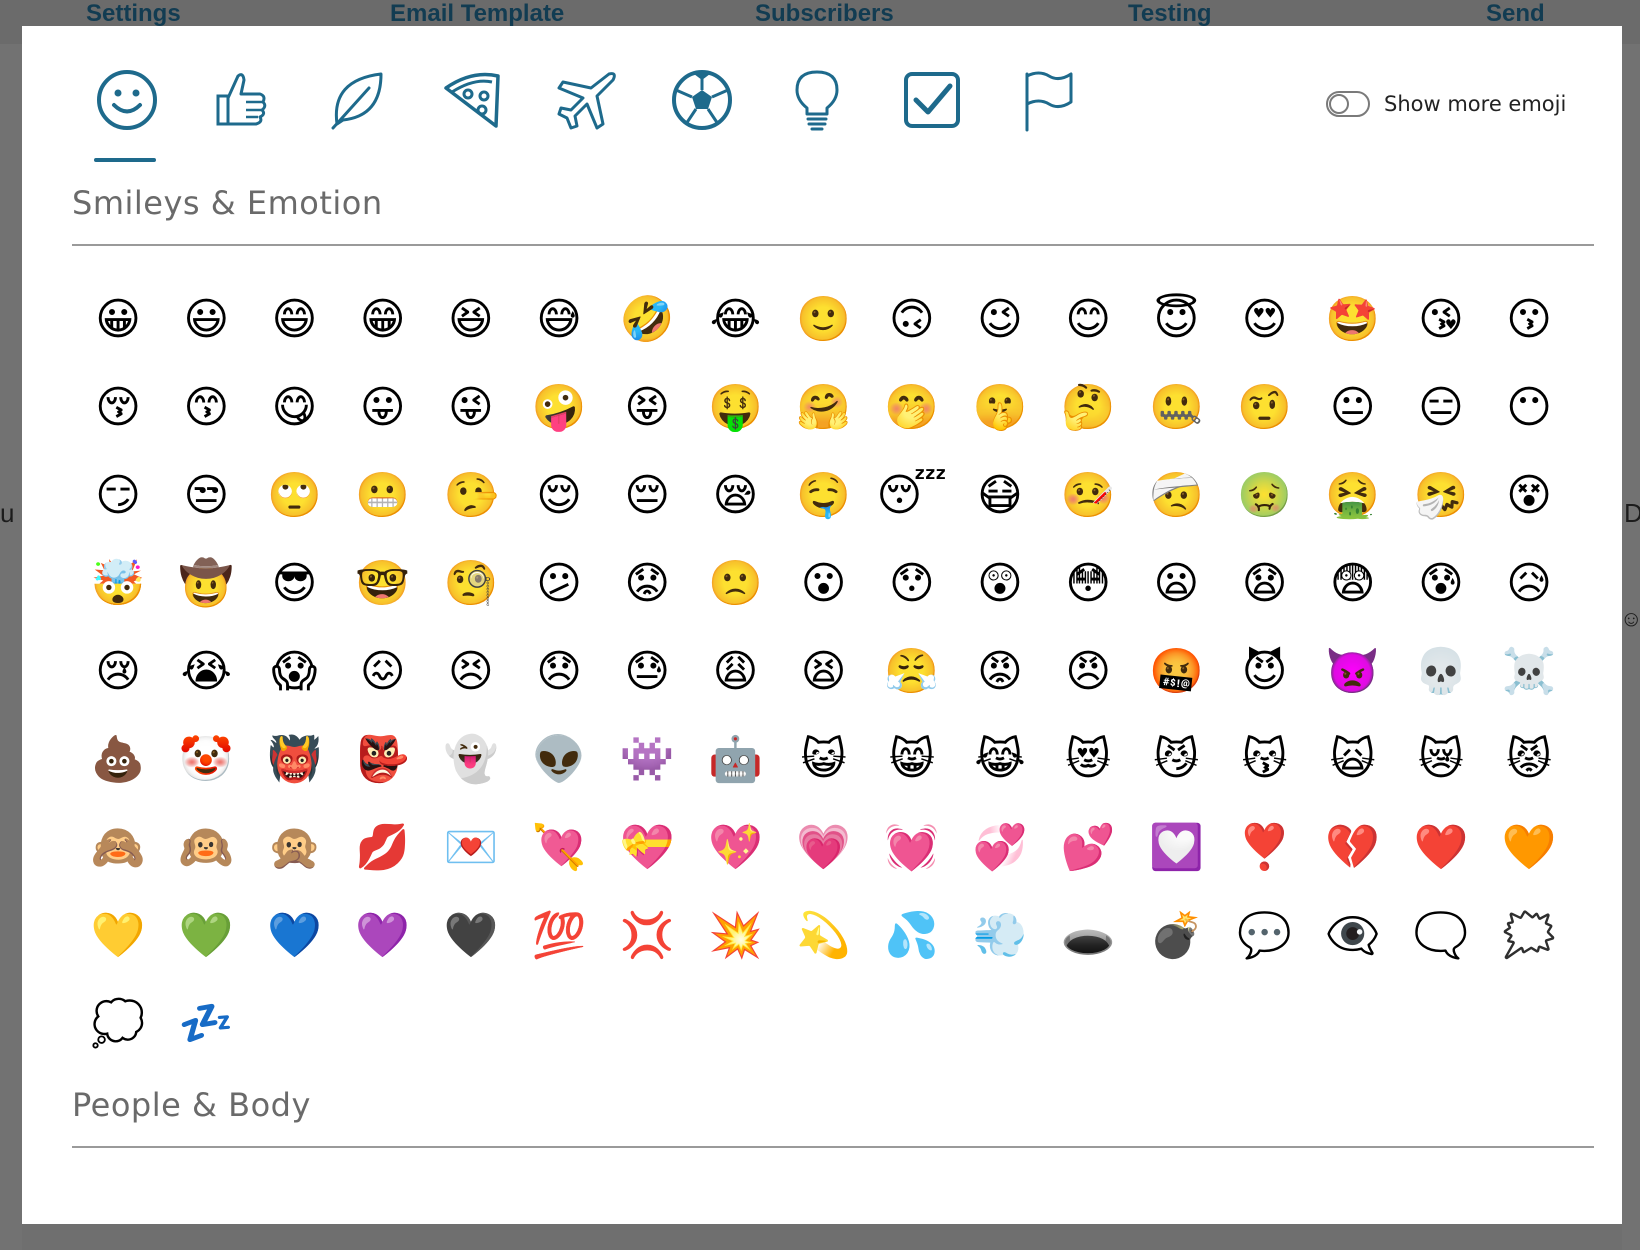 The width and height of the screenshot is (1640, 1250). What do you see at coordinates (383, 320) in the screenshot?
I see `emoji-button: 😁` at bounding box center [383, 320].